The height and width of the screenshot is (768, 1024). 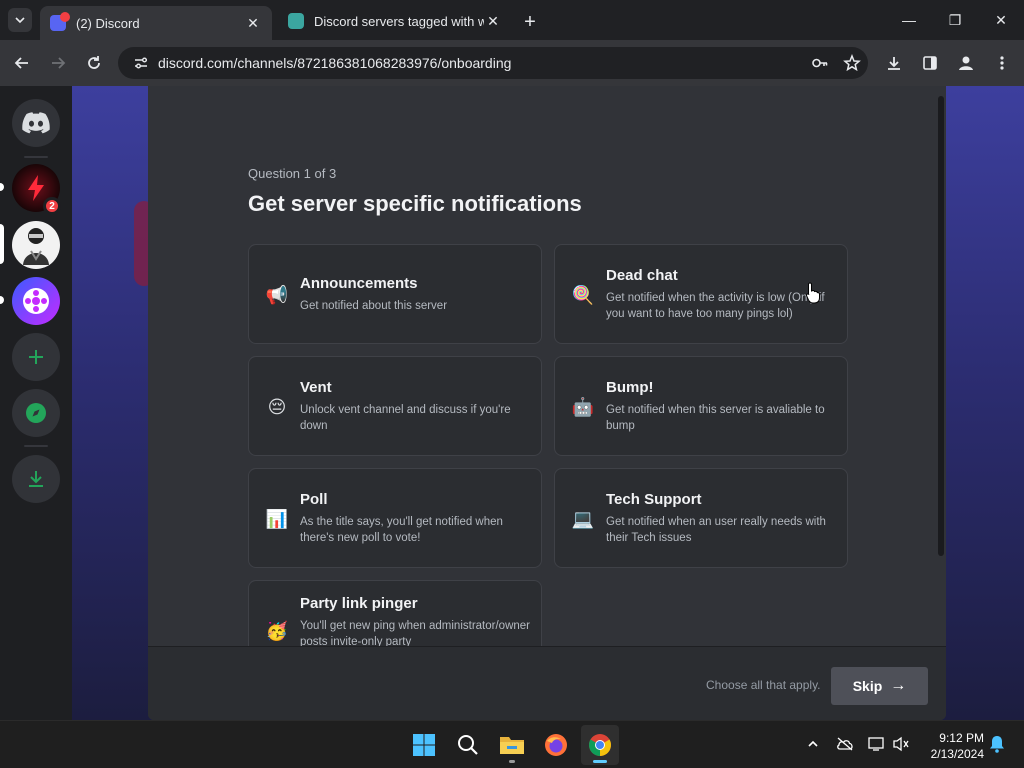 I want to click on profile-button, so click(x=966, y=63).